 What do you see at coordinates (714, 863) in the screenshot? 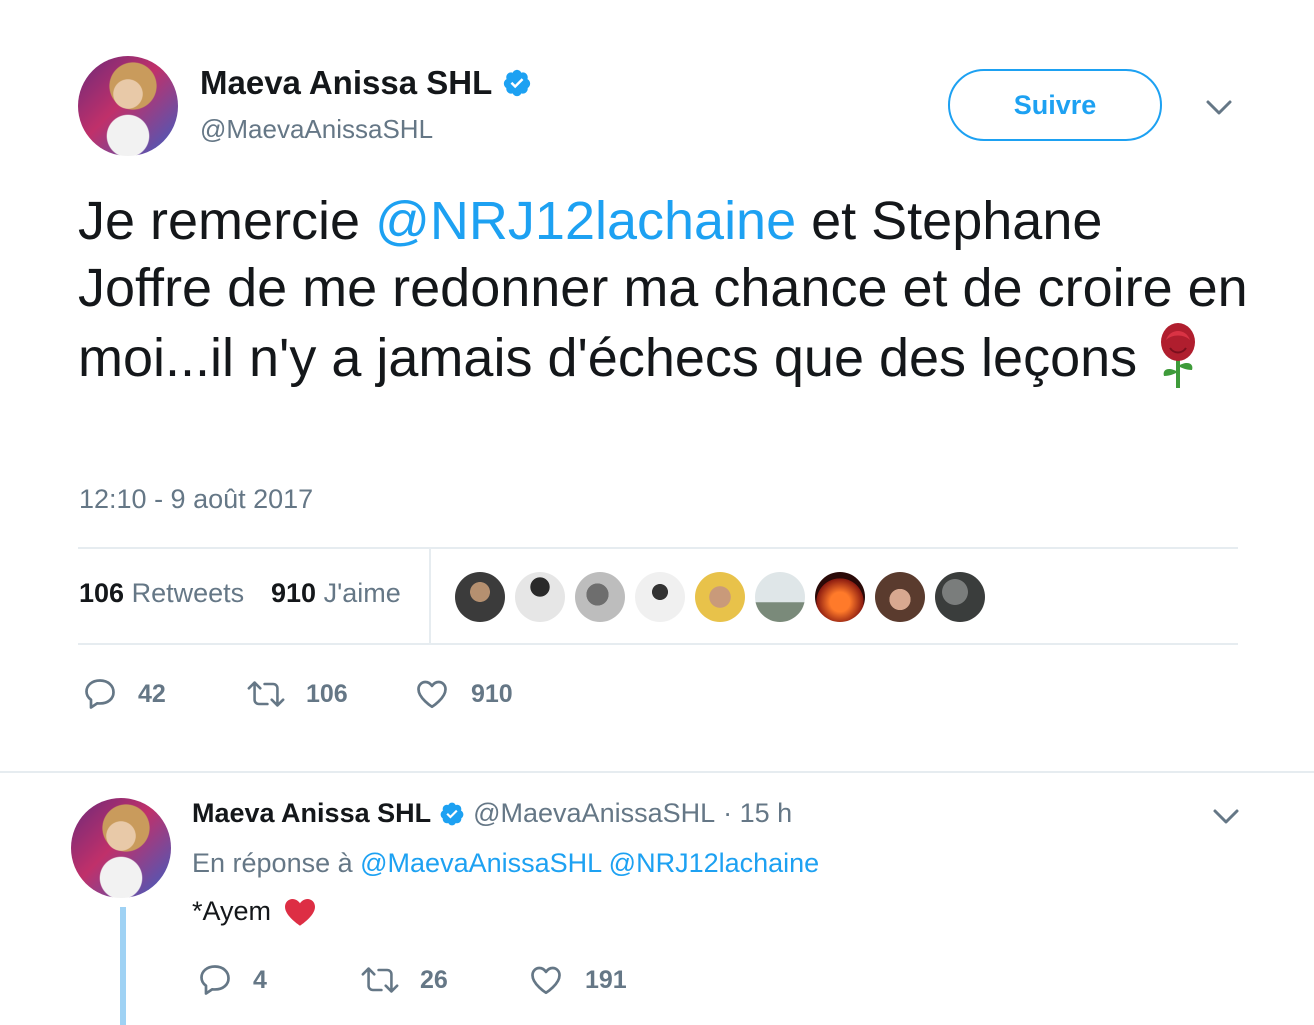
I see `in-reply-mention: @NRJ12lachaine` at bounding box center [714, 863].